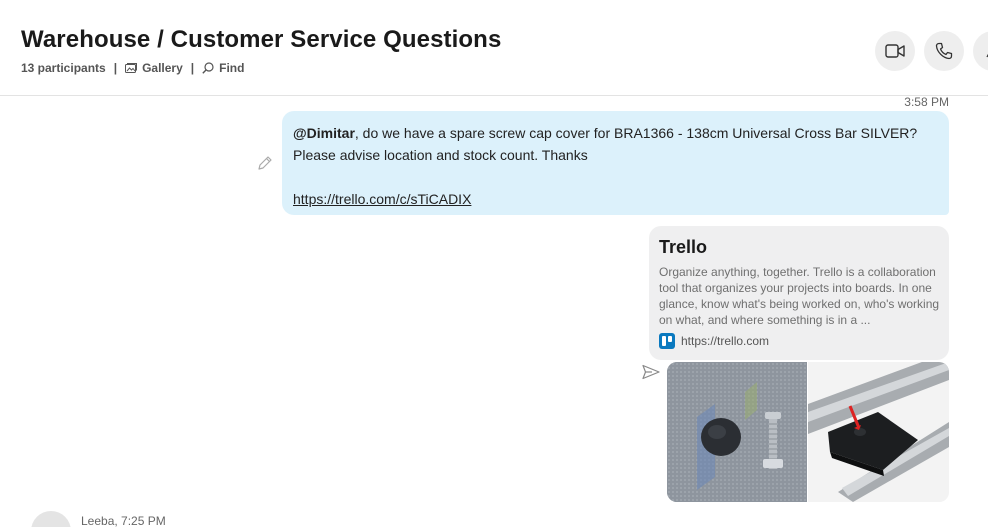 The height and width of the screenshot is (527, 988). Describe the element at coordinates (878, 432) in the screenshot. I see `attached-image-cross-bar` at that location.